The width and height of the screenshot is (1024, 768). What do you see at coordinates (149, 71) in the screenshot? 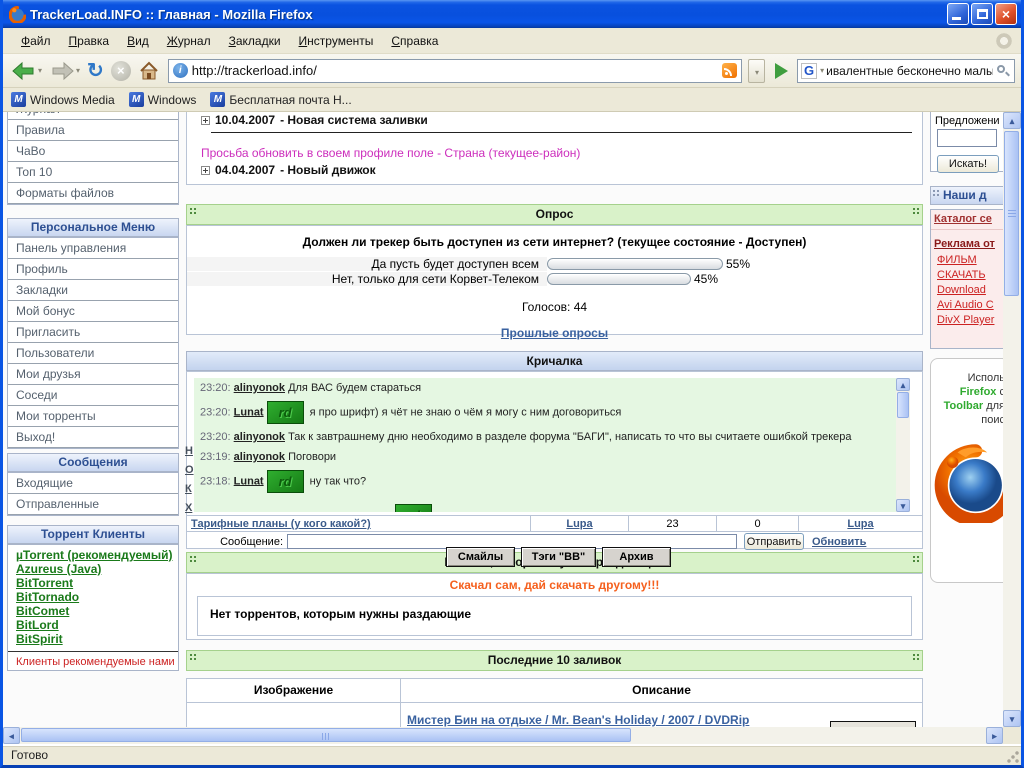
I see `home-button` at bounding box center [149, 71].